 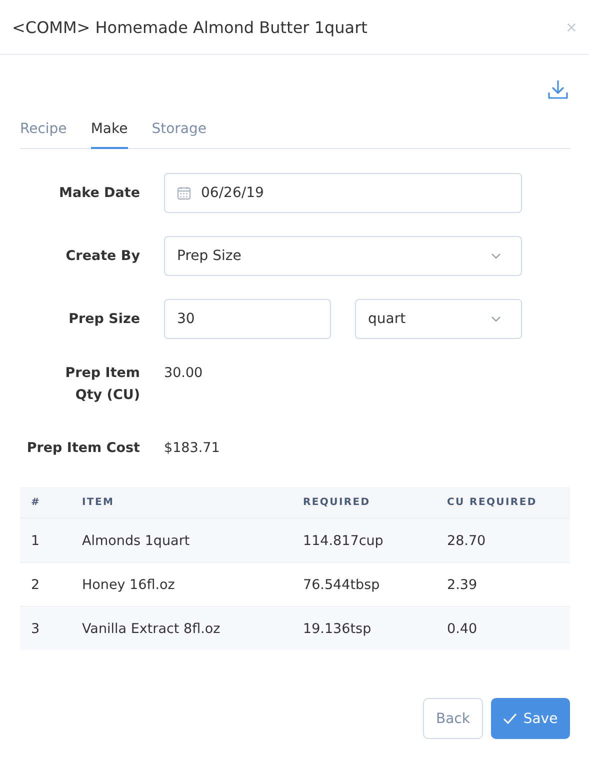 What do you see at coordinates (558, 90) in the screenshot?
I see `download-icon` at bounding box center [558, 90].